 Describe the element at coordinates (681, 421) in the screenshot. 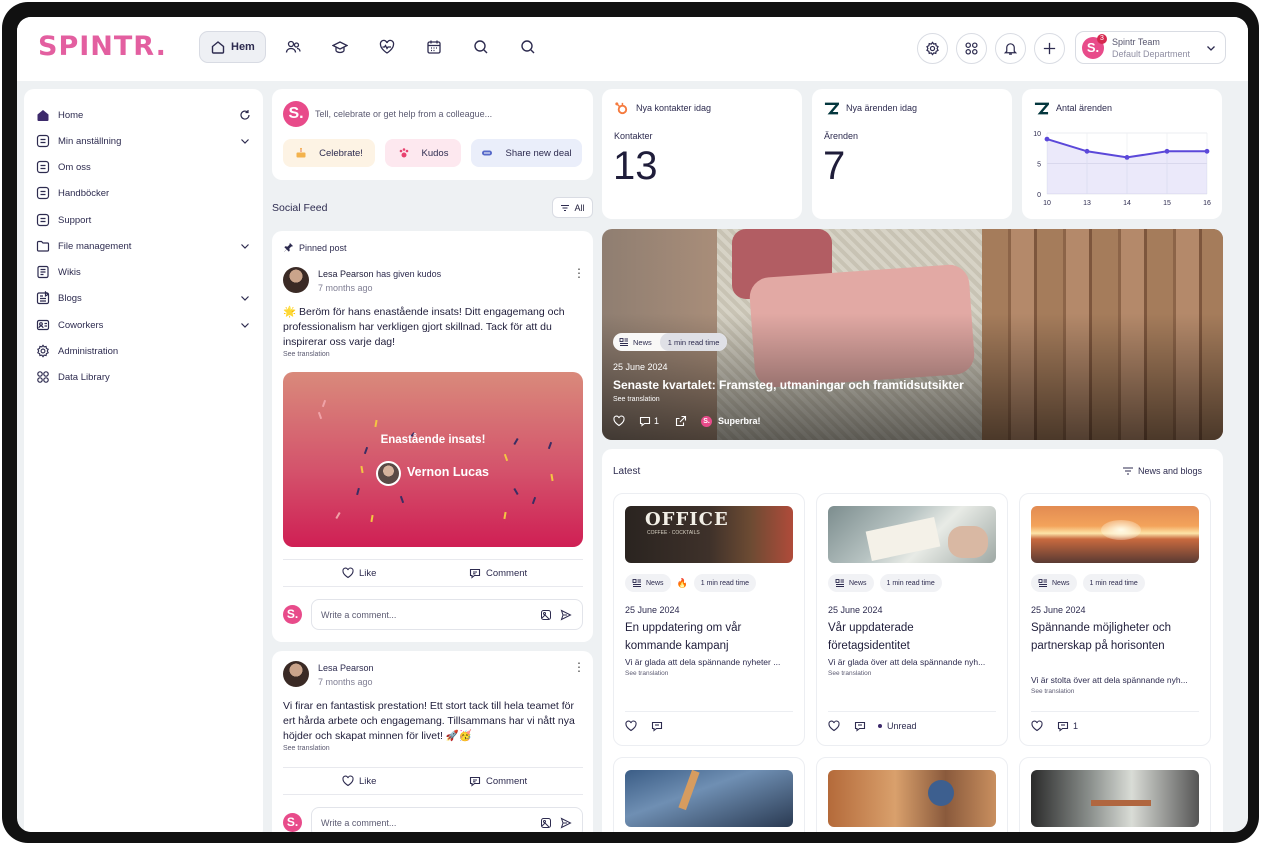

I see `share-icon` at that location.